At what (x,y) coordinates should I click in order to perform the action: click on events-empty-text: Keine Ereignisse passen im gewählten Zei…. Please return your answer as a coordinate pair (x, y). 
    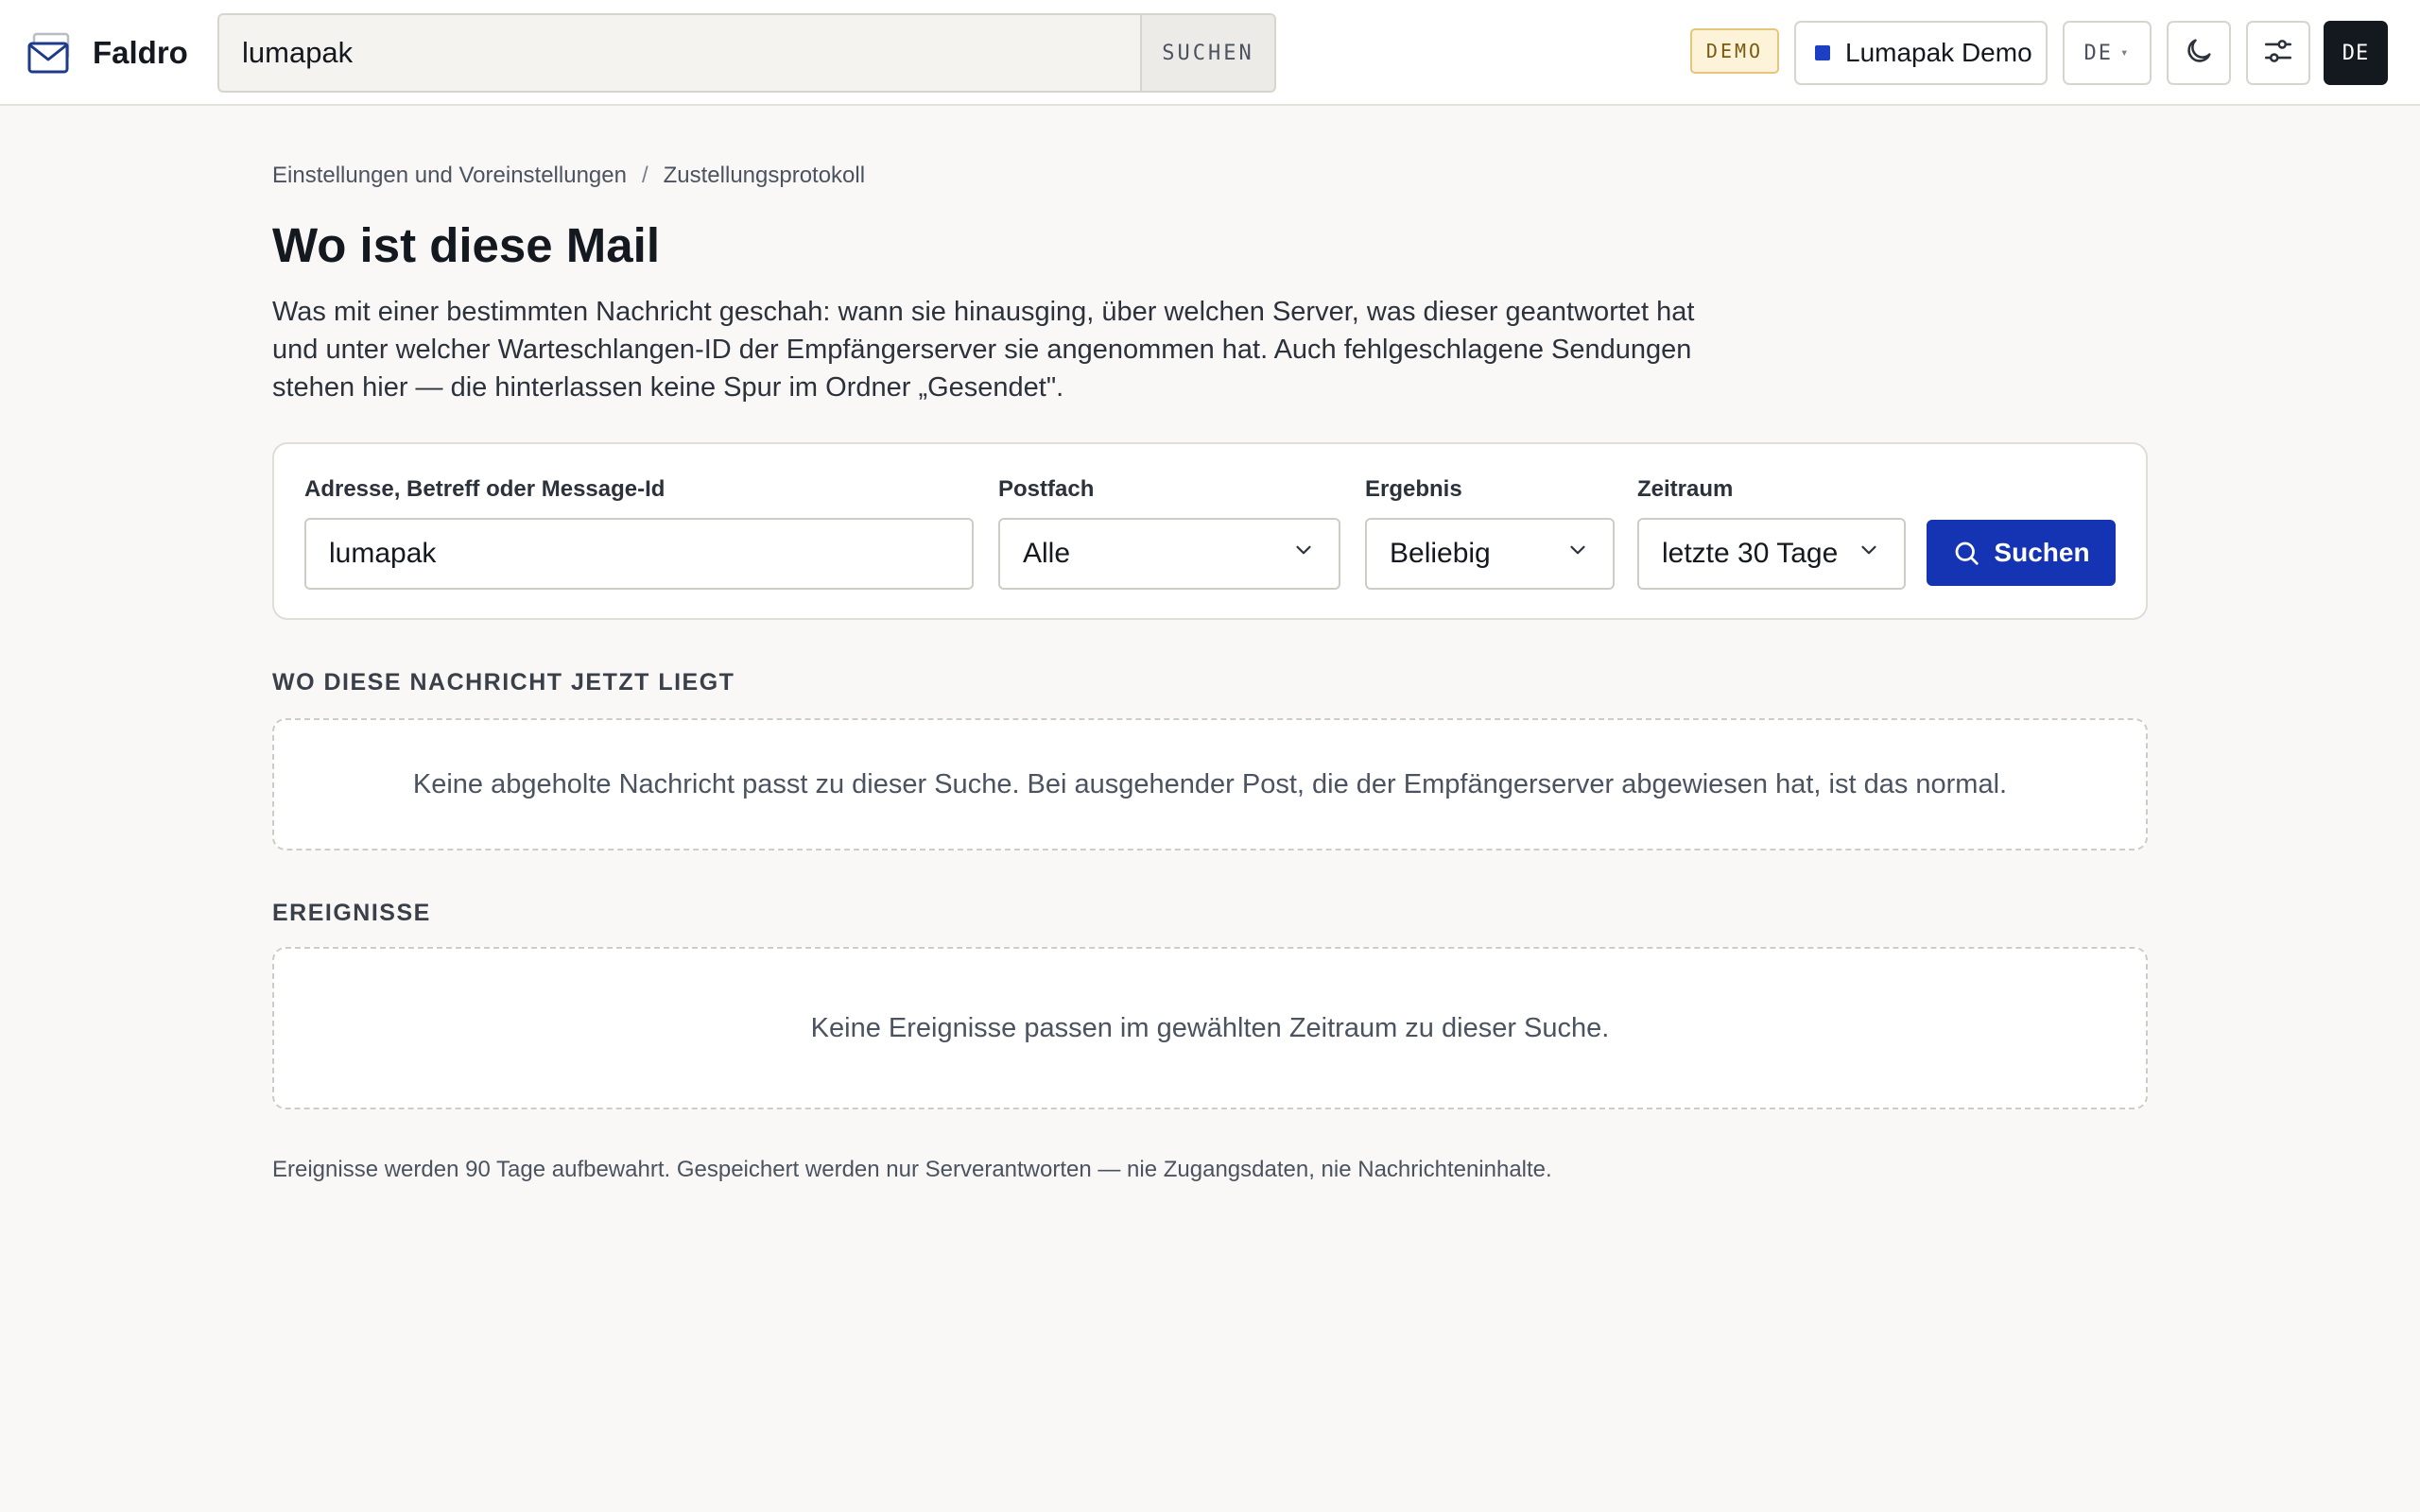
    Looking at the image, I should click on (1210, 1027).